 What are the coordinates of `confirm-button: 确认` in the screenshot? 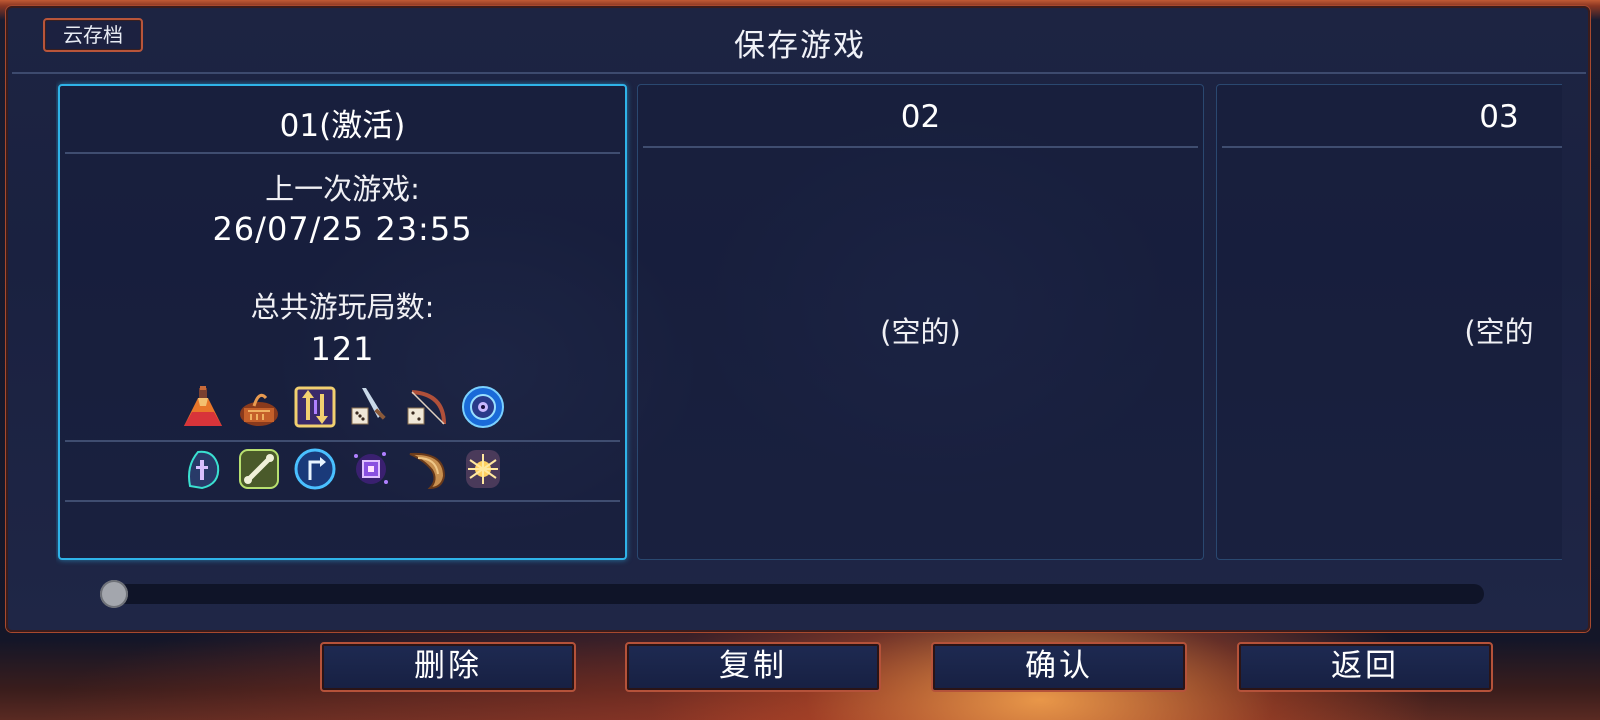 It's located at (1059, 667).